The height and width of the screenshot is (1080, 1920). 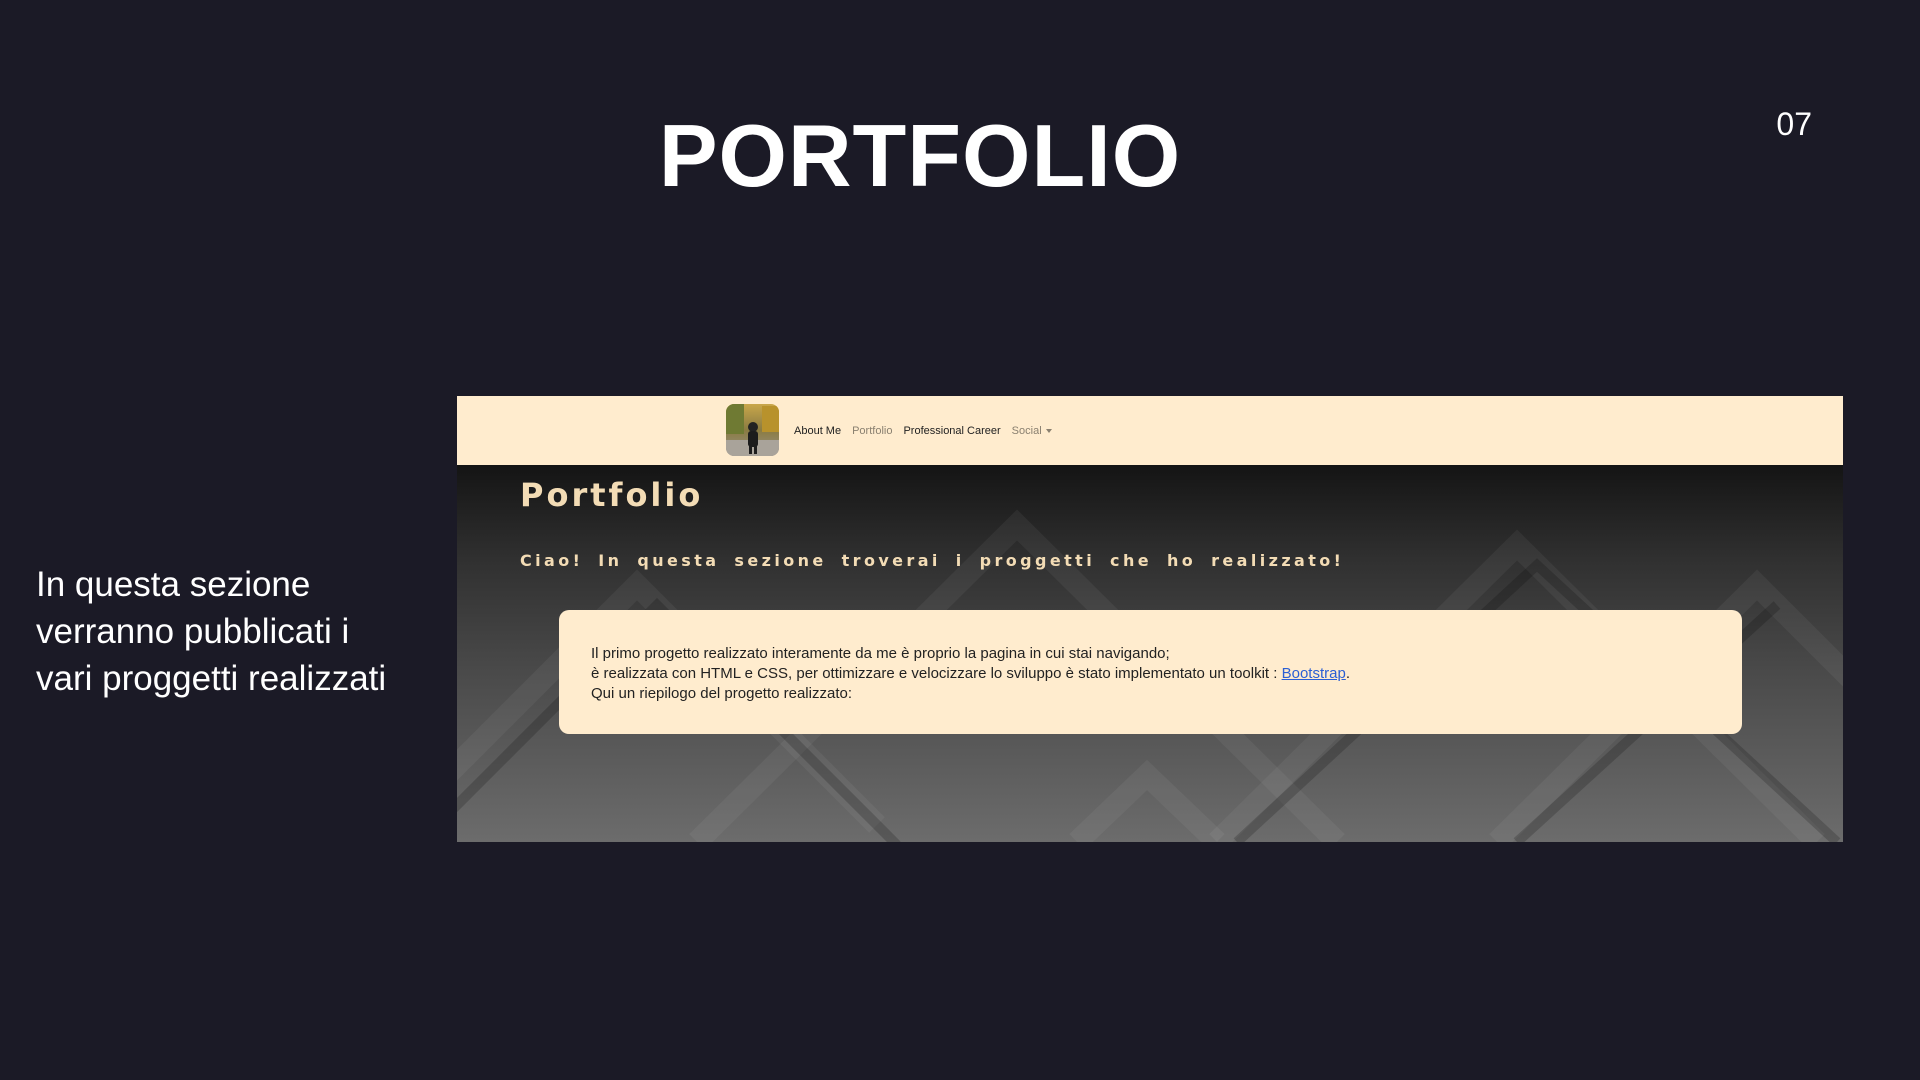 I want to click on bootstrap-link: Bootstrap, so click(x=1314, y=673).